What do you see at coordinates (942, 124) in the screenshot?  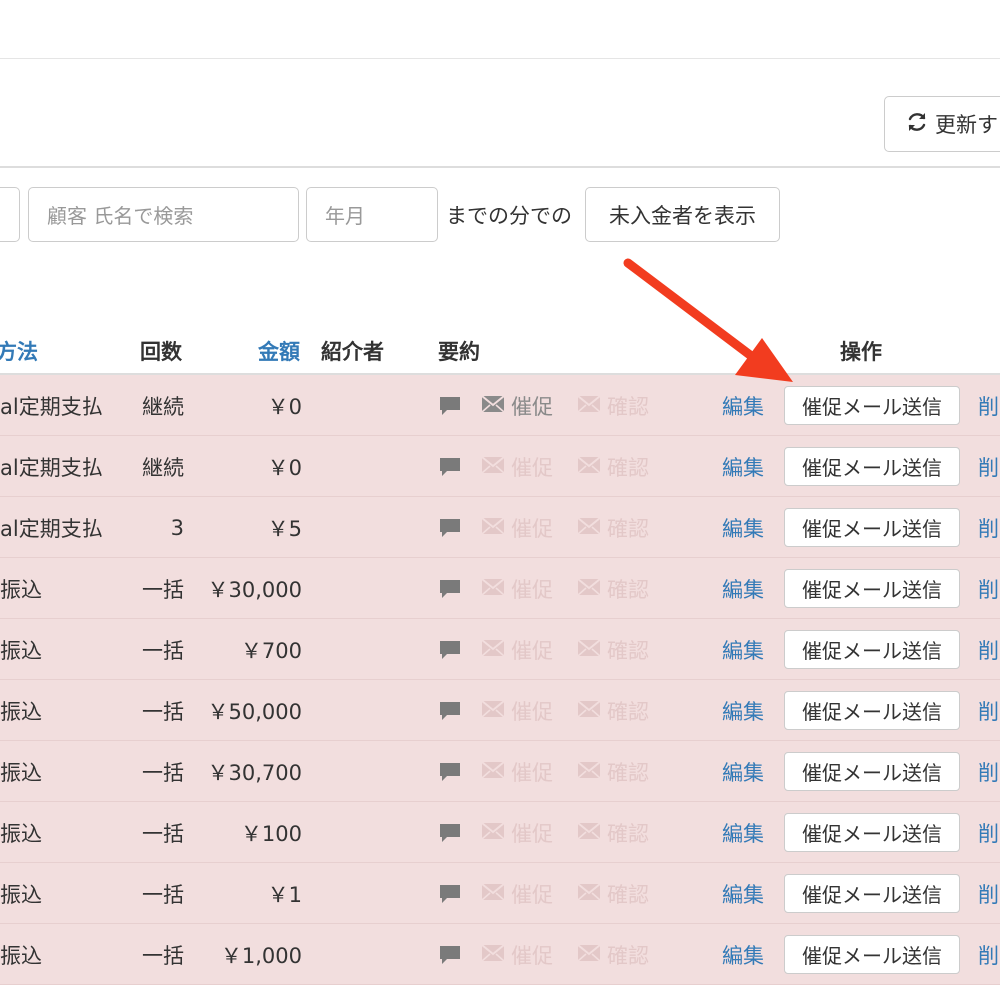 I see `refresh-button: 更新す` at bounding box center [942, 124].